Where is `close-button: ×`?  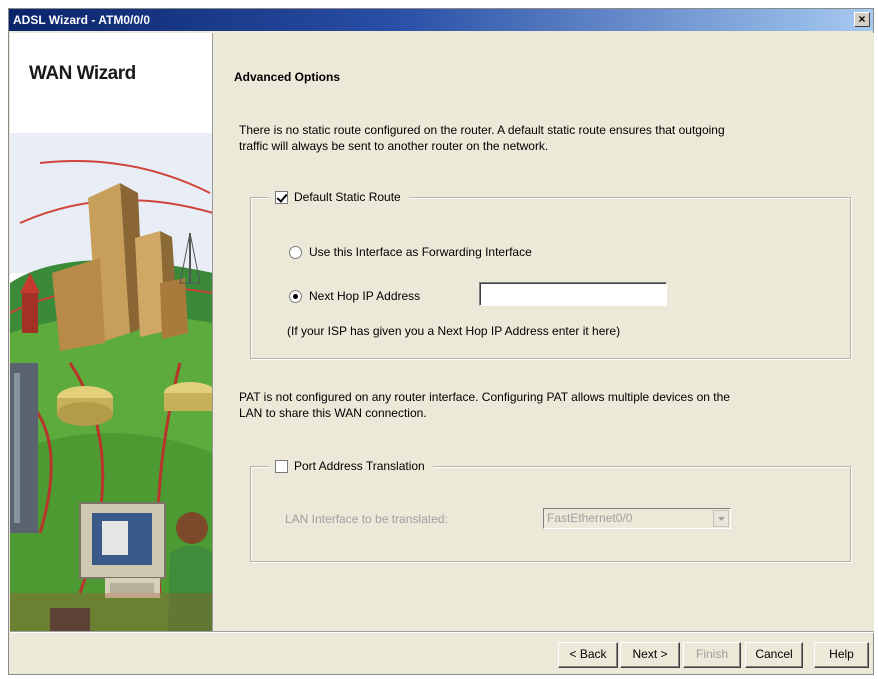
close-button: × is located at coordinates (862, 19).